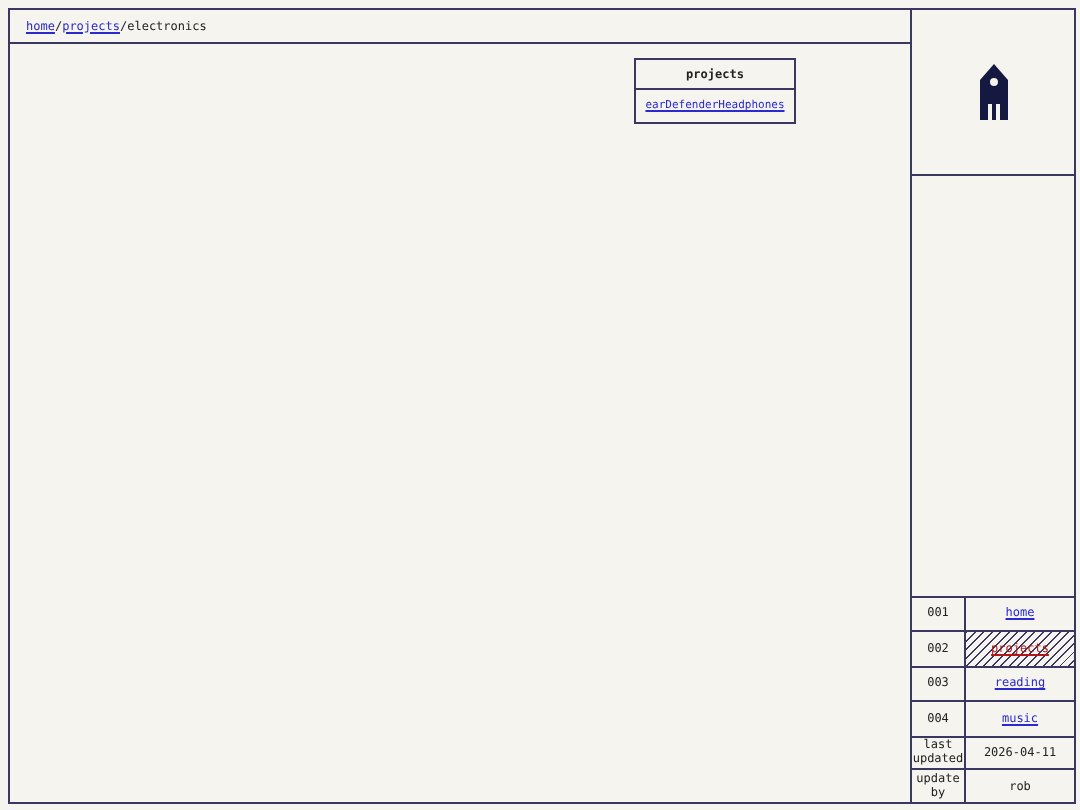  What do you see at coordinates (993, 92) in the screenshot?
I see `person-logo-icon` at bounding box center [993, 92].